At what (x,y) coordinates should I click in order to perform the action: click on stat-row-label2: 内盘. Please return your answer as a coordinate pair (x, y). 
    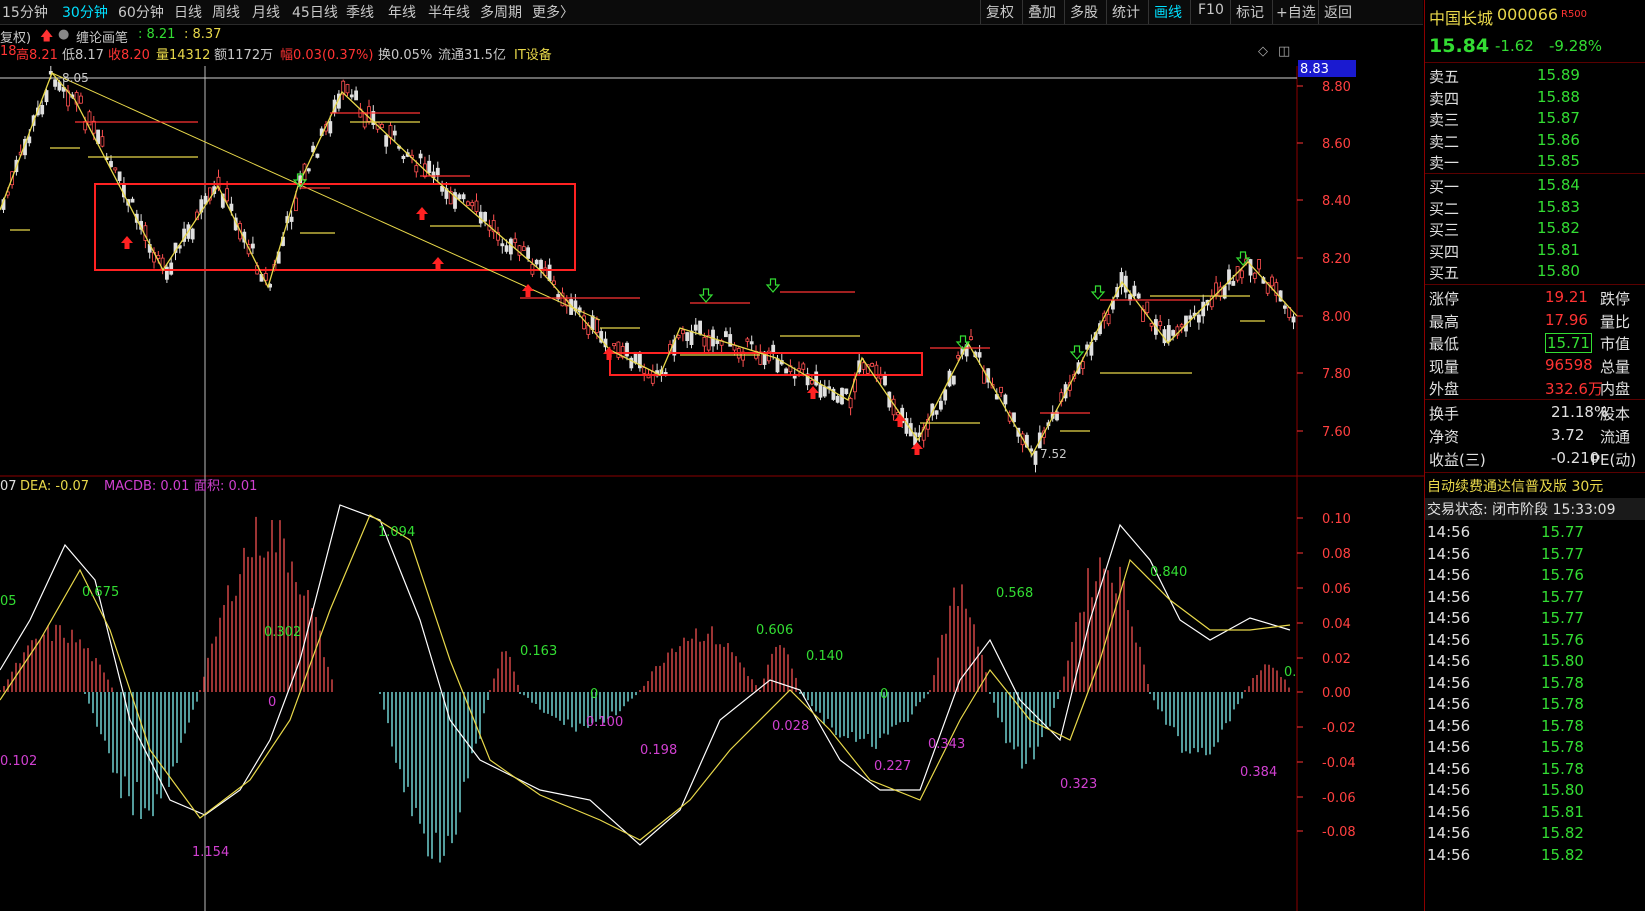
    Looking at the image, I should click on (1615, 389).